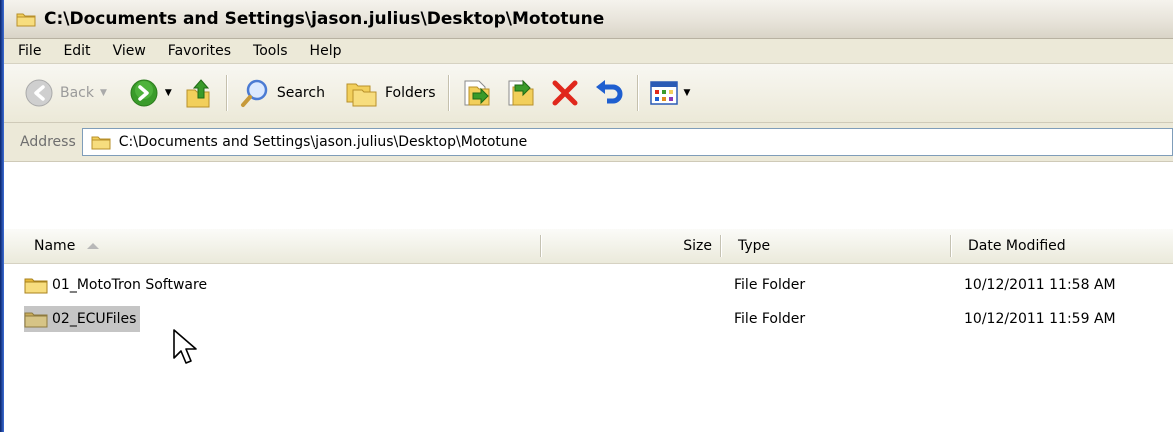 The image size is (1173, 432). Describe the element at coordinates (39, 93) in the screenshot. I see `back-arrow-icon` at that location.